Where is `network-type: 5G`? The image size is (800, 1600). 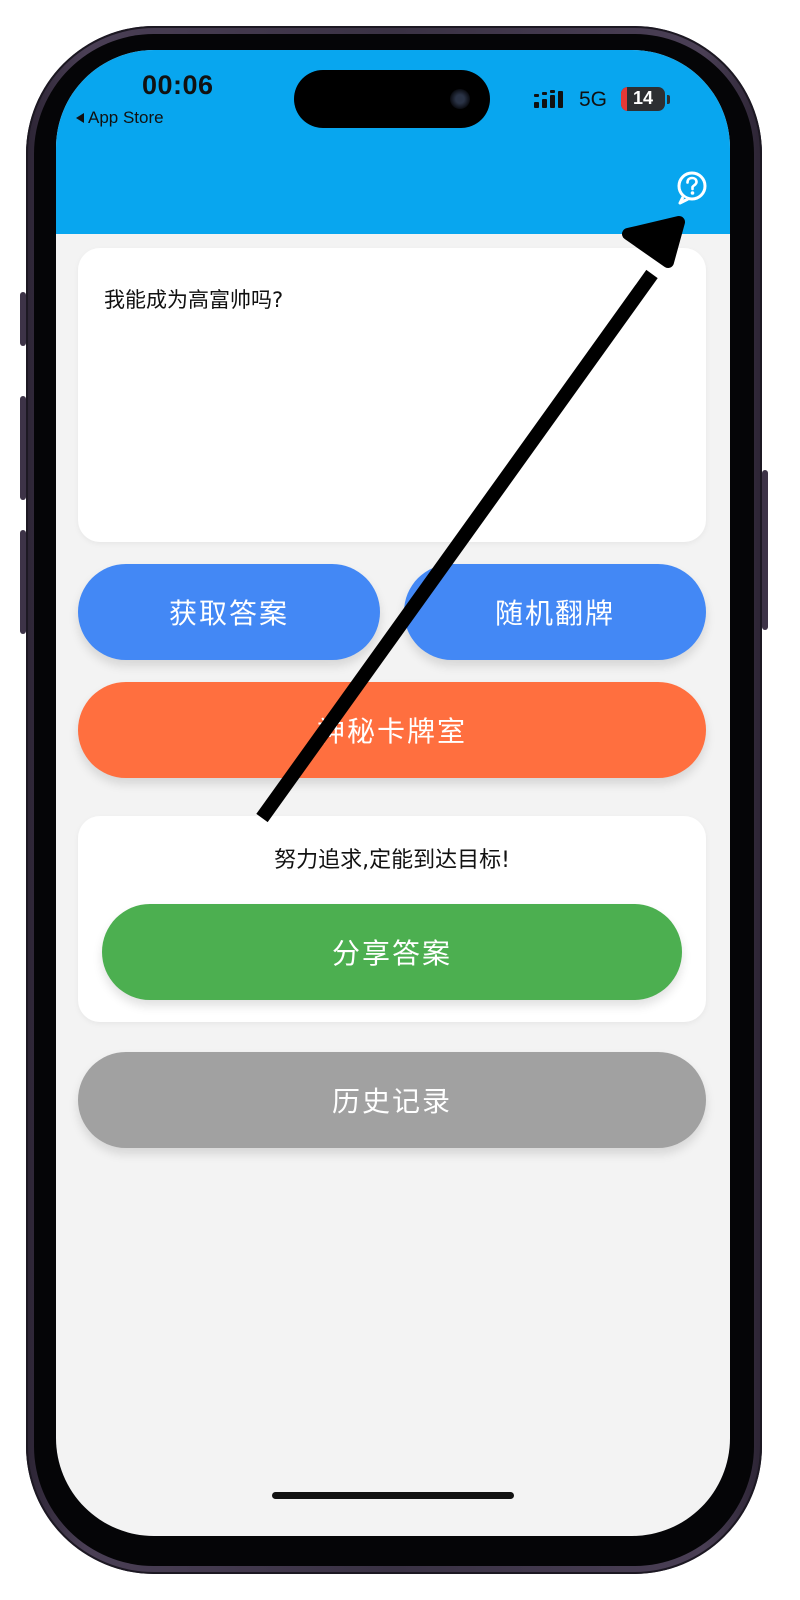 network-type: 5G is located at coordinates (593, 99).